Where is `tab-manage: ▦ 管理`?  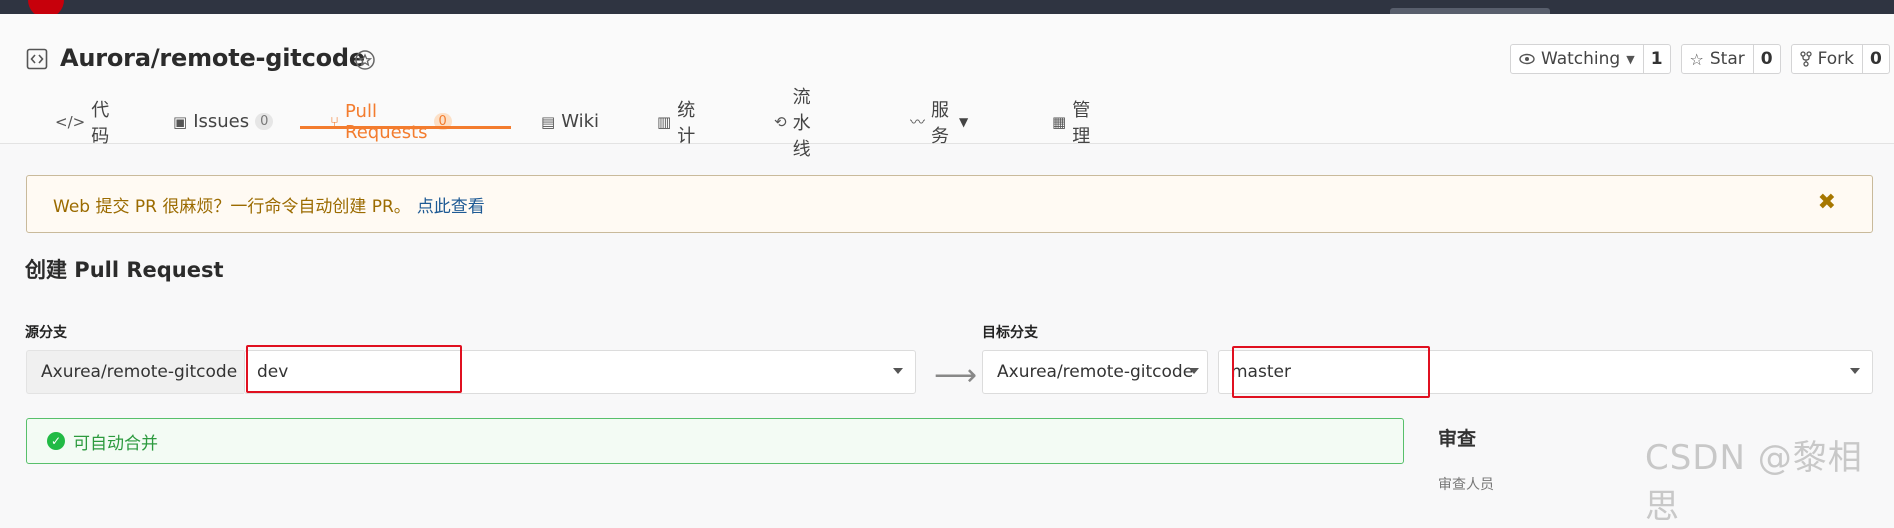
tab-manage: ▦ 管理 is located at coordinates (1071, 123).